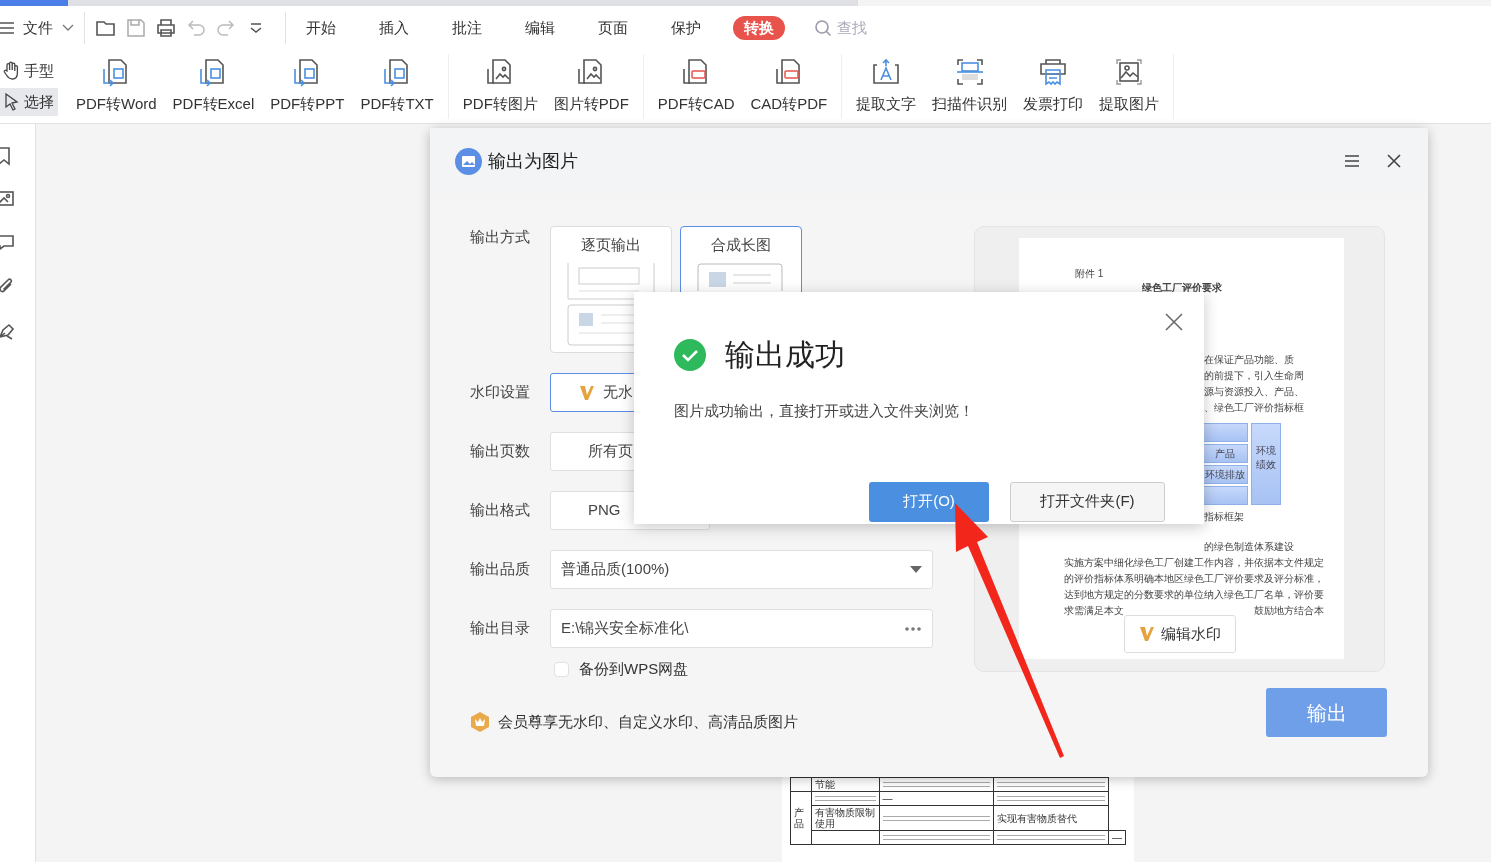  Describe the element at coordinates (1089, 273) in the screenshot. I see `document-text: 附件 1` at that location.